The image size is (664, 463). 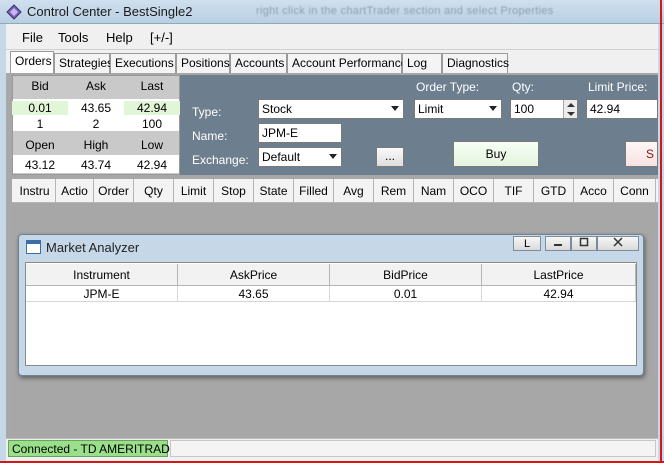 What do you see at coordinates (641, 154) in the screenshot?
I see `sell-button: S` at bounding box center [641, 154].